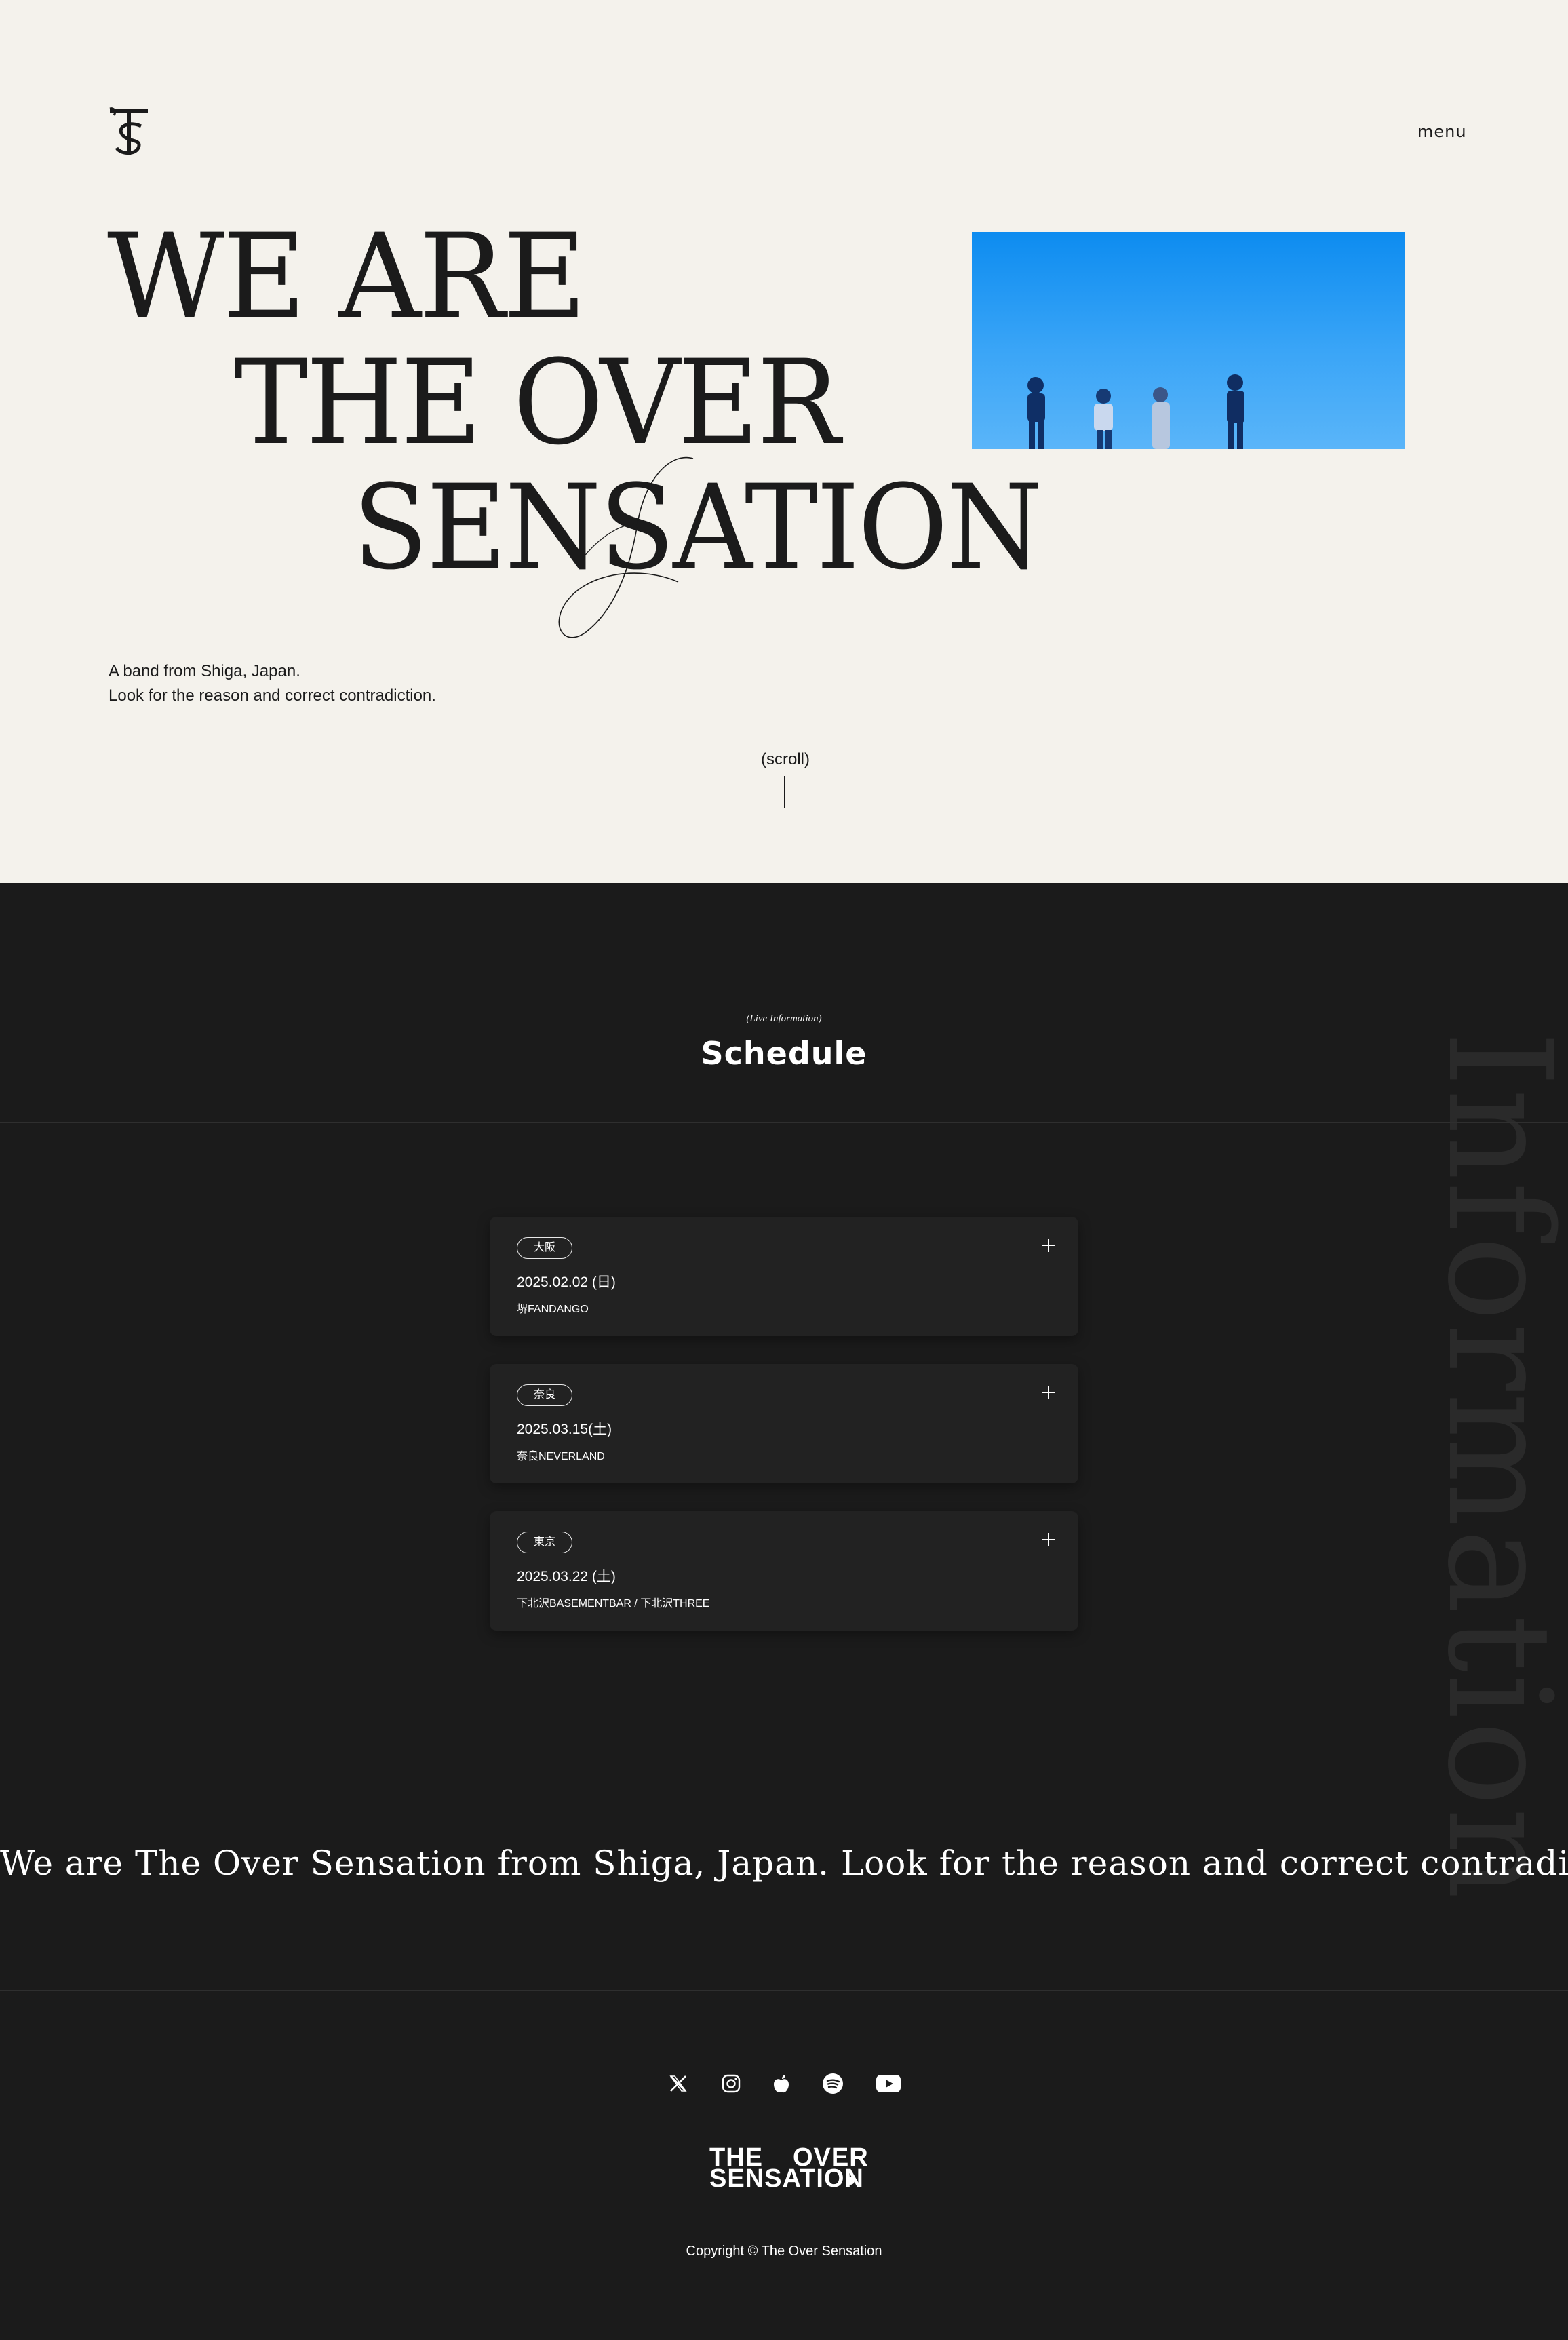 The height and width of the screenshot is (2340, 1568). Describe the element at coordinates (784, 1423) in the screenshot. I see `event-card: 奈良 2025.03.15(土) 奈良NEVERLAND` at that location.